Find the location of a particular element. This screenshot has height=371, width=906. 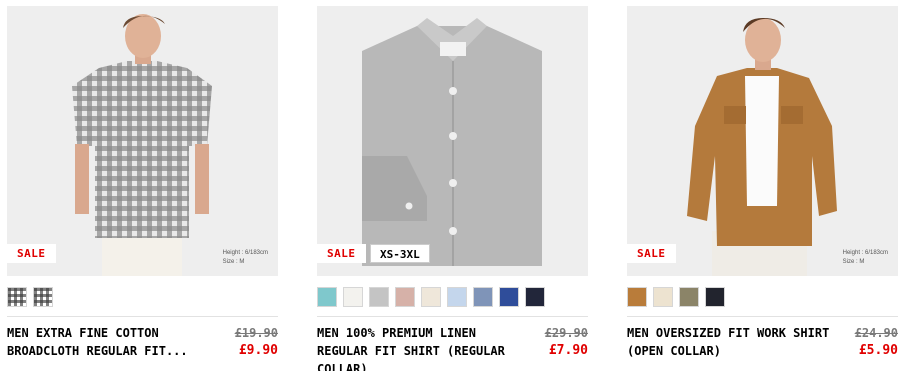

sale-price: £7.90 is located at coordinates (568, 350).